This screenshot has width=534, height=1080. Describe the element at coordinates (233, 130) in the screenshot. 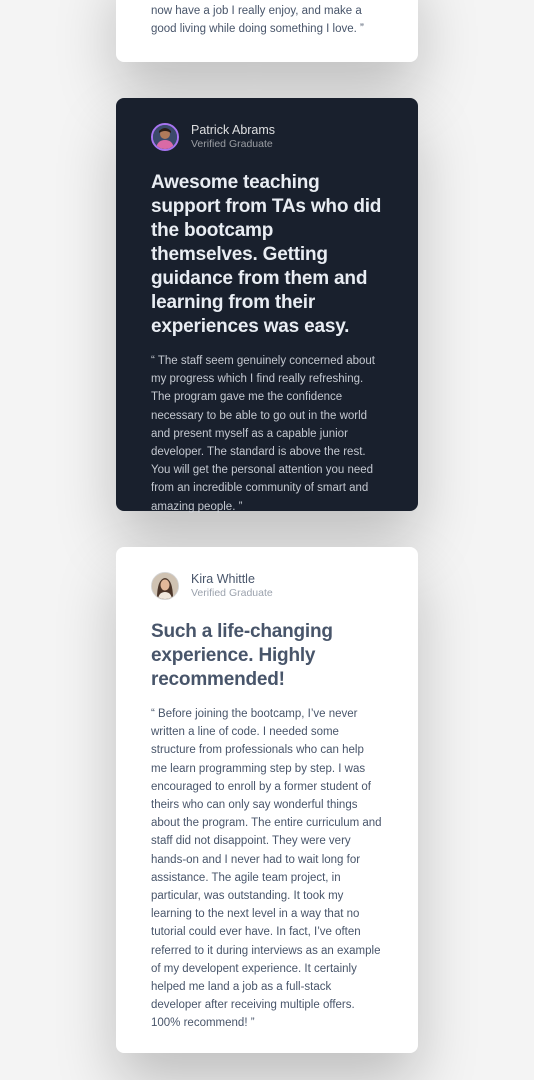

I see `author-name: Patrick Abrams` at that location.